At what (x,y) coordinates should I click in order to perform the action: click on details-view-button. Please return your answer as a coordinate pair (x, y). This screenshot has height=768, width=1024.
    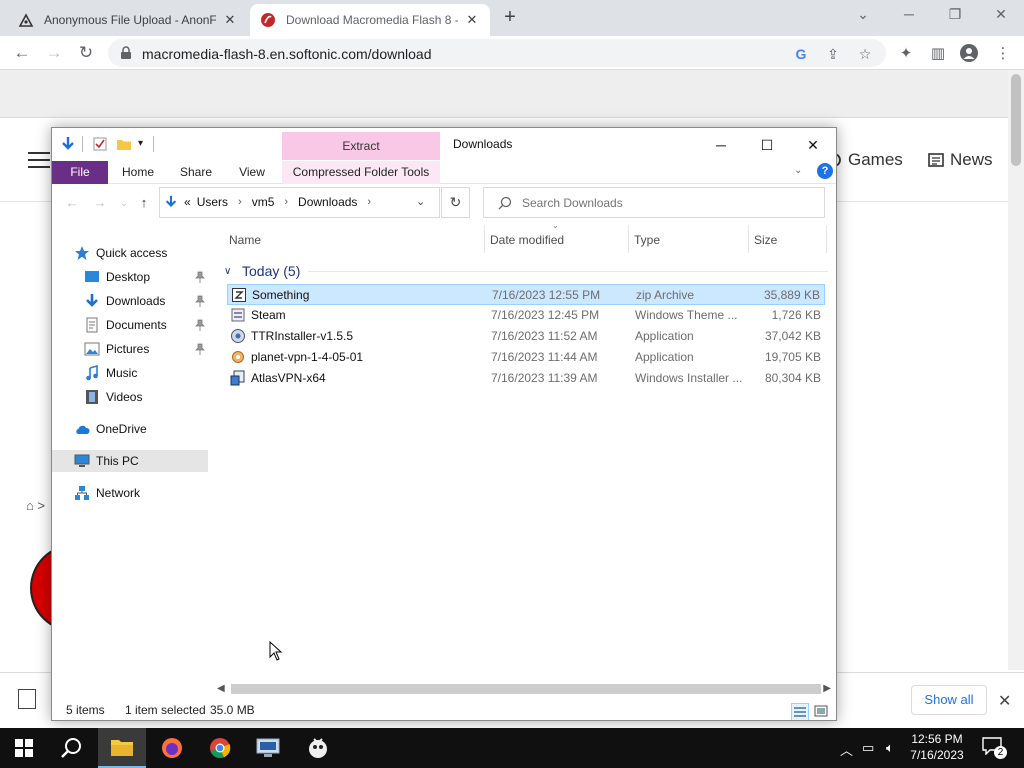
    Looking at the image, I should click on (800, 711).